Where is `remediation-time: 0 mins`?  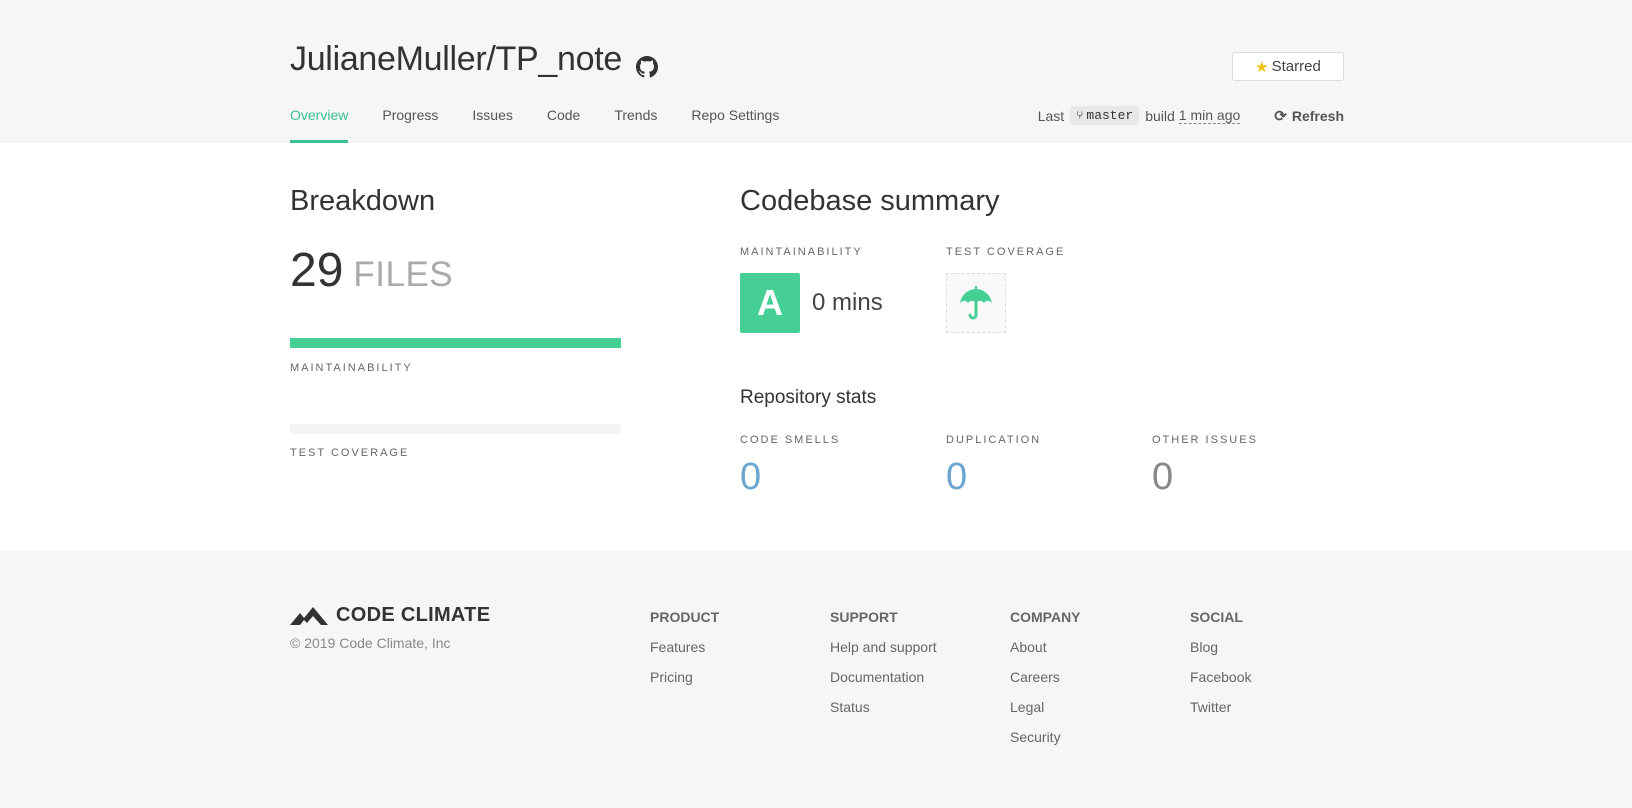 remediation-time: 0 mins is located at coordinates (847, 303).